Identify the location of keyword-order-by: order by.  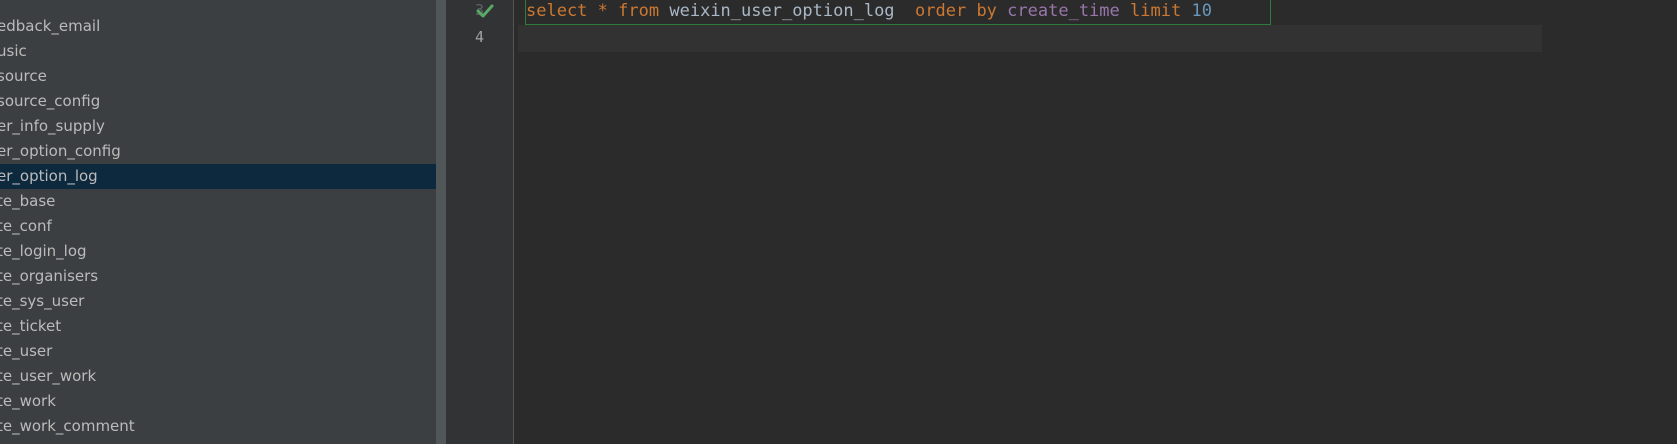
(956, 11).